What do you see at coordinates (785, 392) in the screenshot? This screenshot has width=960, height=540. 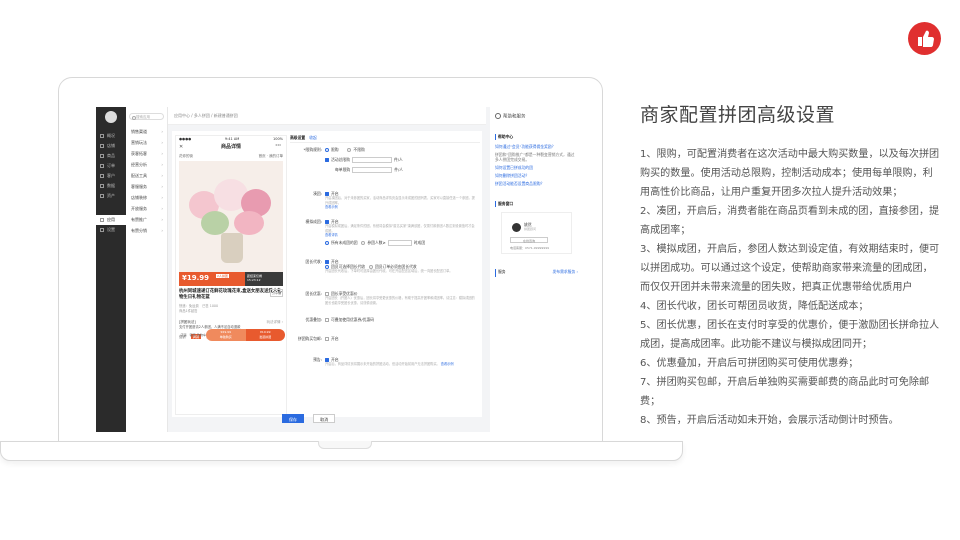 I see `point-7: 7、拼团购买包邮，开启后单独购买需要邮费的商品此时可免除邮费；` at bounding box center [785, 392].